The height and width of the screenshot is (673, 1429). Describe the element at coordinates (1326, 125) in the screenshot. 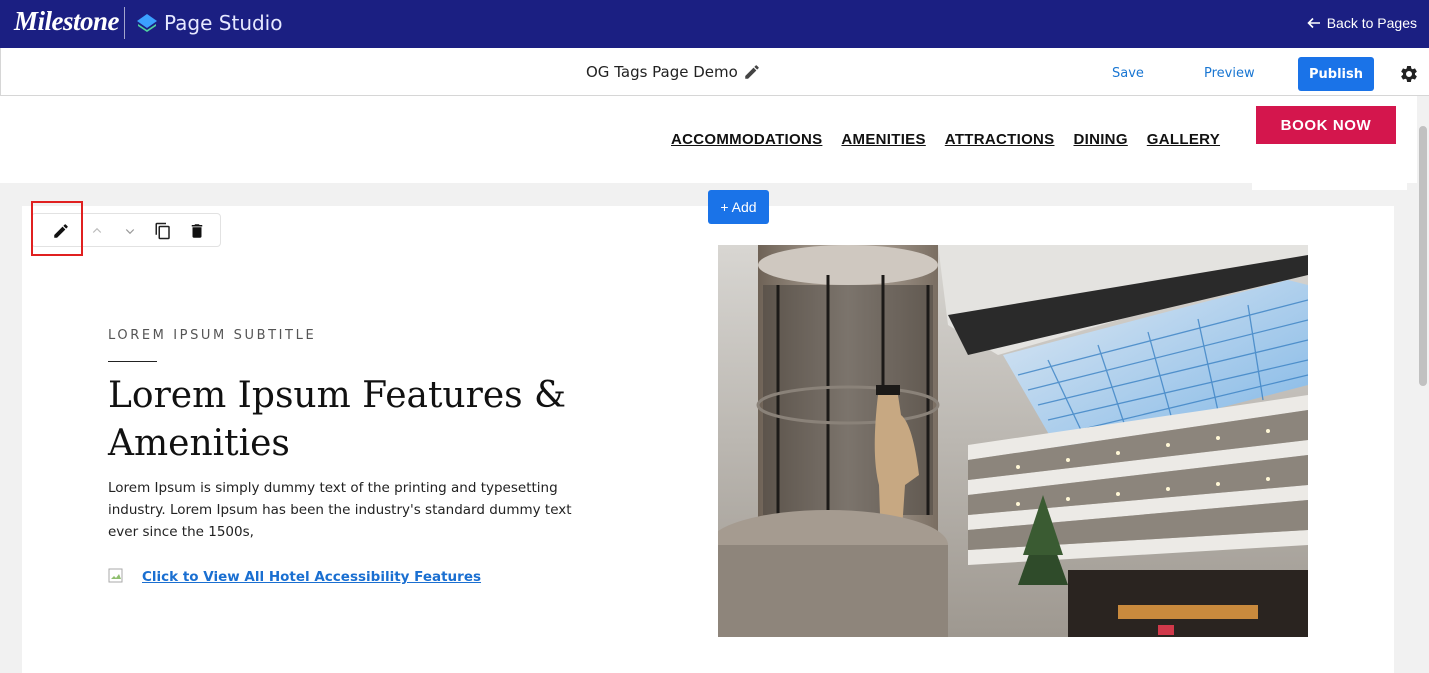

I see `book-now-button: BOOK NOW` at that location.